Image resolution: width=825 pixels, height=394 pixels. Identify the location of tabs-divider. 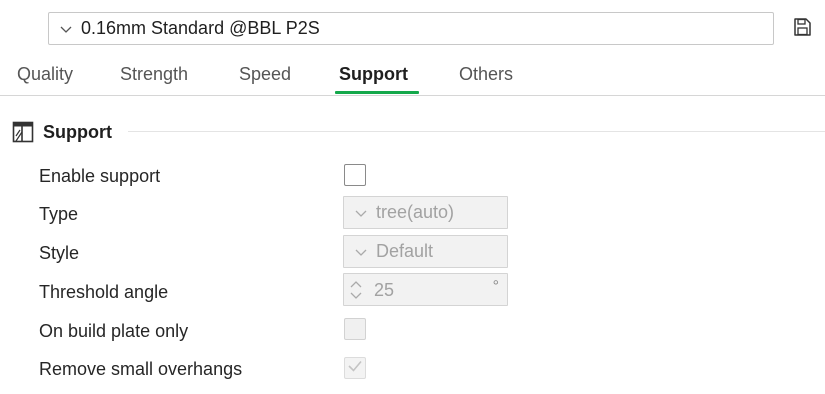
(412, 95).